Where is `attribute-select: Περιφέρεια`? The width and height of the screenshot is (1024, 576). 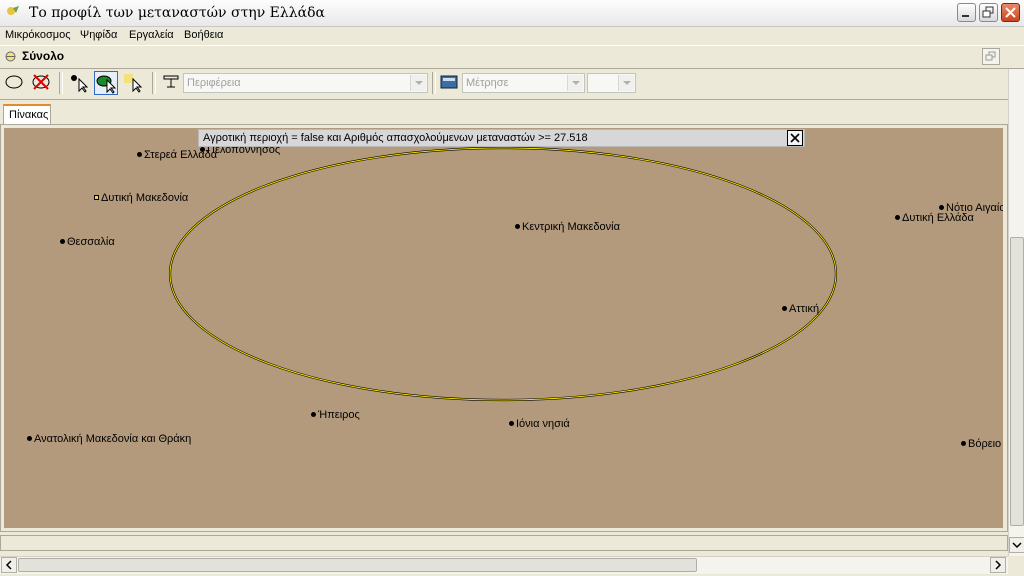
attribute-select: Περιφέρεια is located at coordinates (305, 83).